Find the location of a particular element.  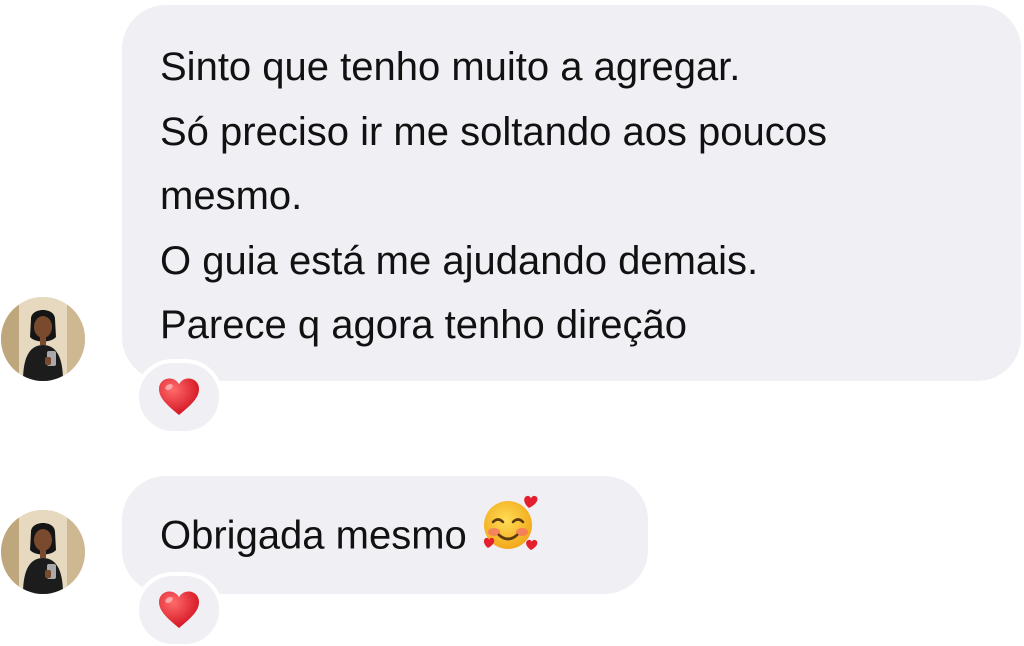

message-line: Obrigada mesmo is located at coordinates (394, 534).